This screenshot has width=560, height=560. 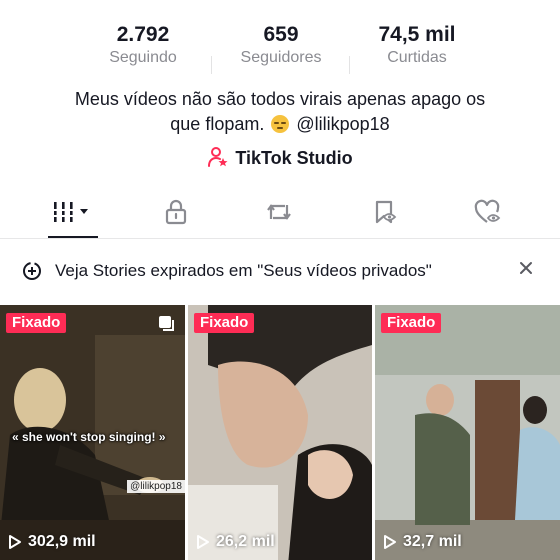 I want to click on relieved-face-icon, so click(x=280, y=124).